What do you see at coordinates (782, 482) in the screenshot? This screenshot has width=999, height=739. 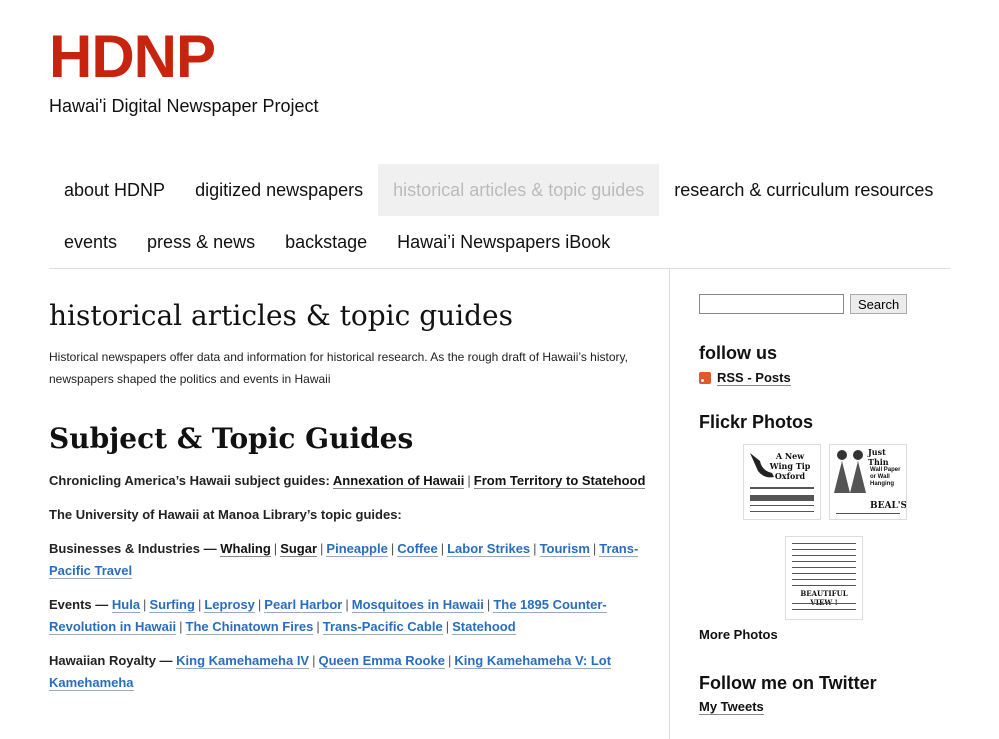 I see `flickr-photo-1: A New Wing Tip Oxford` at bounding box center [782, 482].